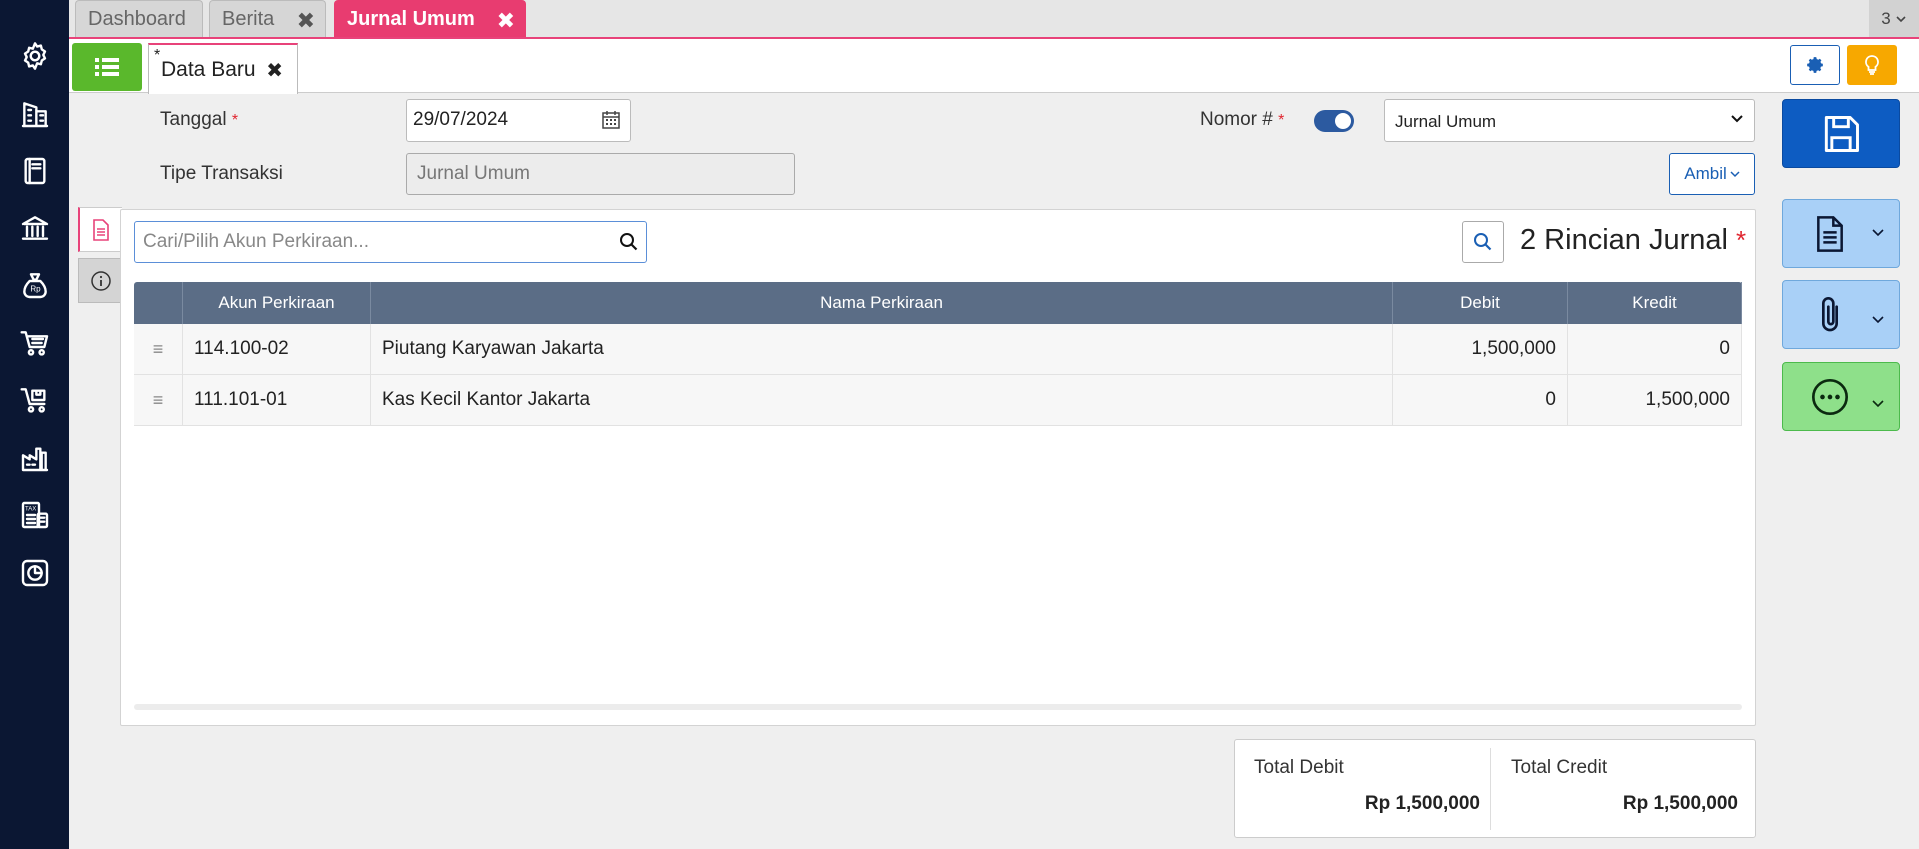 The image size is (1919, 849). I want to click on settings-button, so click(1815, 65).